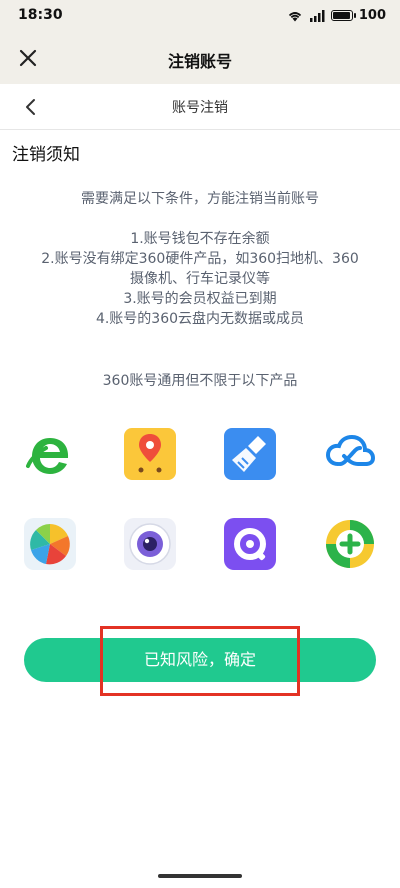 The height and width of the screenshot is (888, 400). What do you see at coordinates (200, 876) in the screenshot?
I see `home-indicator` at bounding box center [200, 876].